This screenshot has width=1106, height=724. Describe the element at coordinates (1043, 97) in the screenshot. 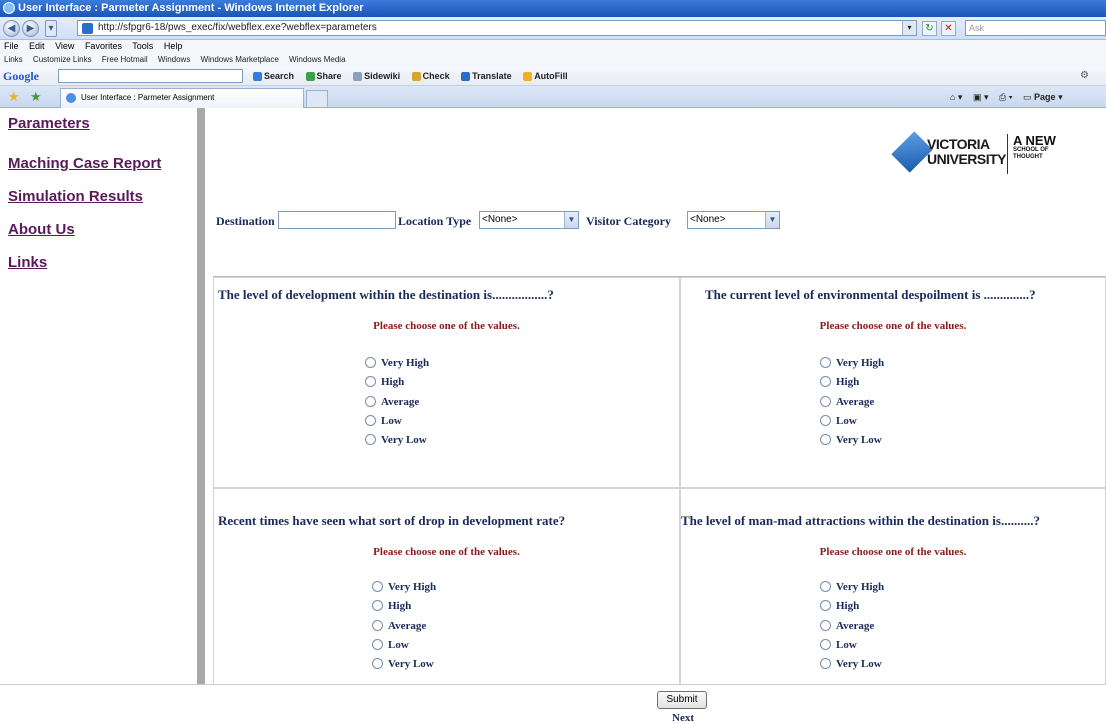

I see `page-menu: ▭ Page ▾` at that location.